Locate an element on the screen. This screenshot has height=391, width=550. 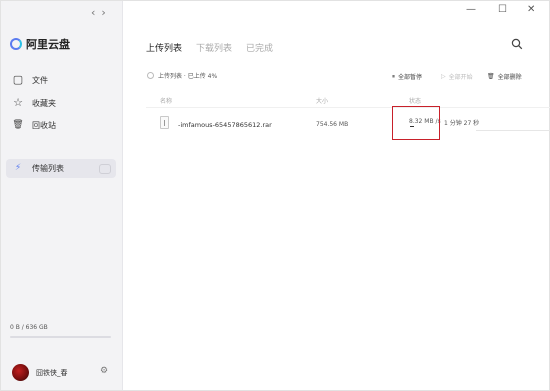
row-divider is located at coordinates (513, 130).